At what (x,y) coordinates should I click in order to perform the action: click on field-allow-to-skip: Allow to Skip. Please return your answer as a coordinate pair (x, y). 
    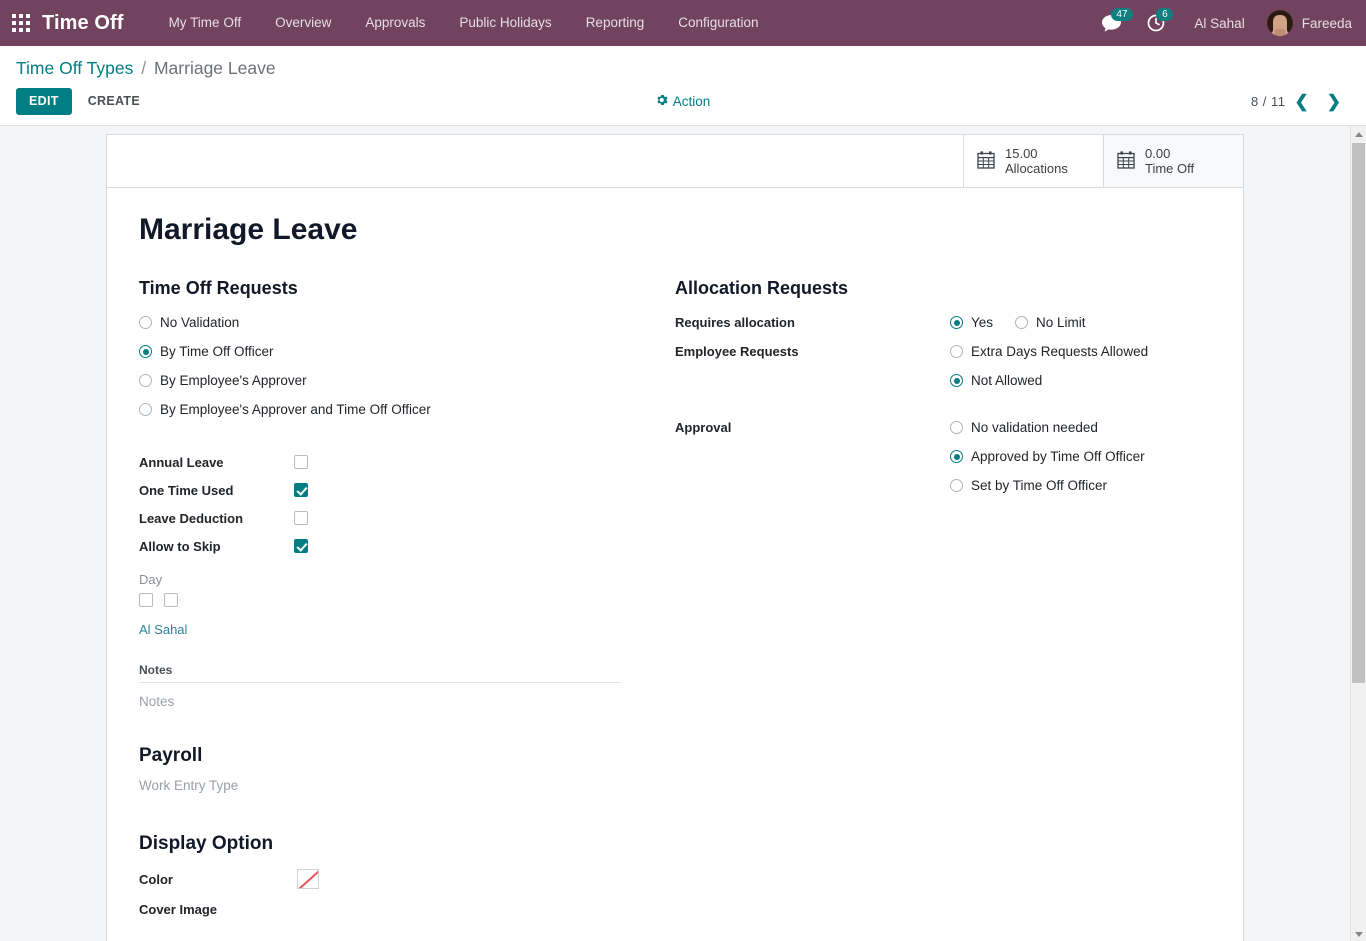
    Looking at the image, I should click on (399, 546).